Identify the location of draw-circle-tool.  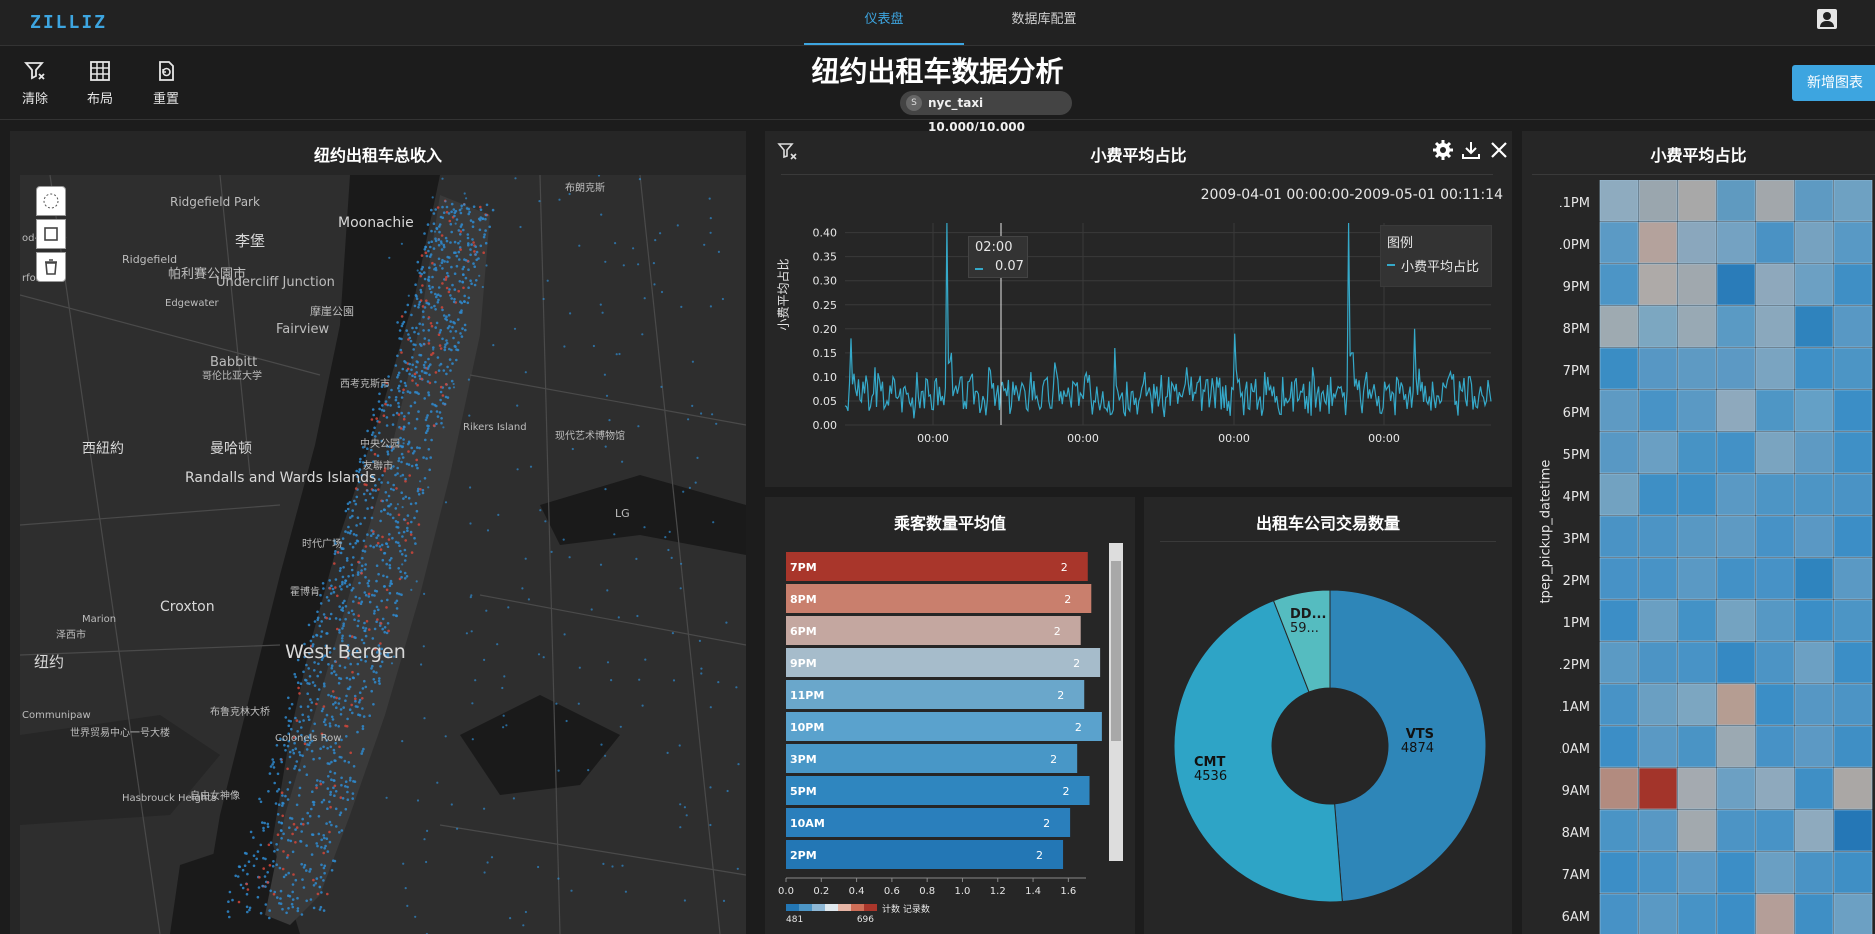
(51, 201).